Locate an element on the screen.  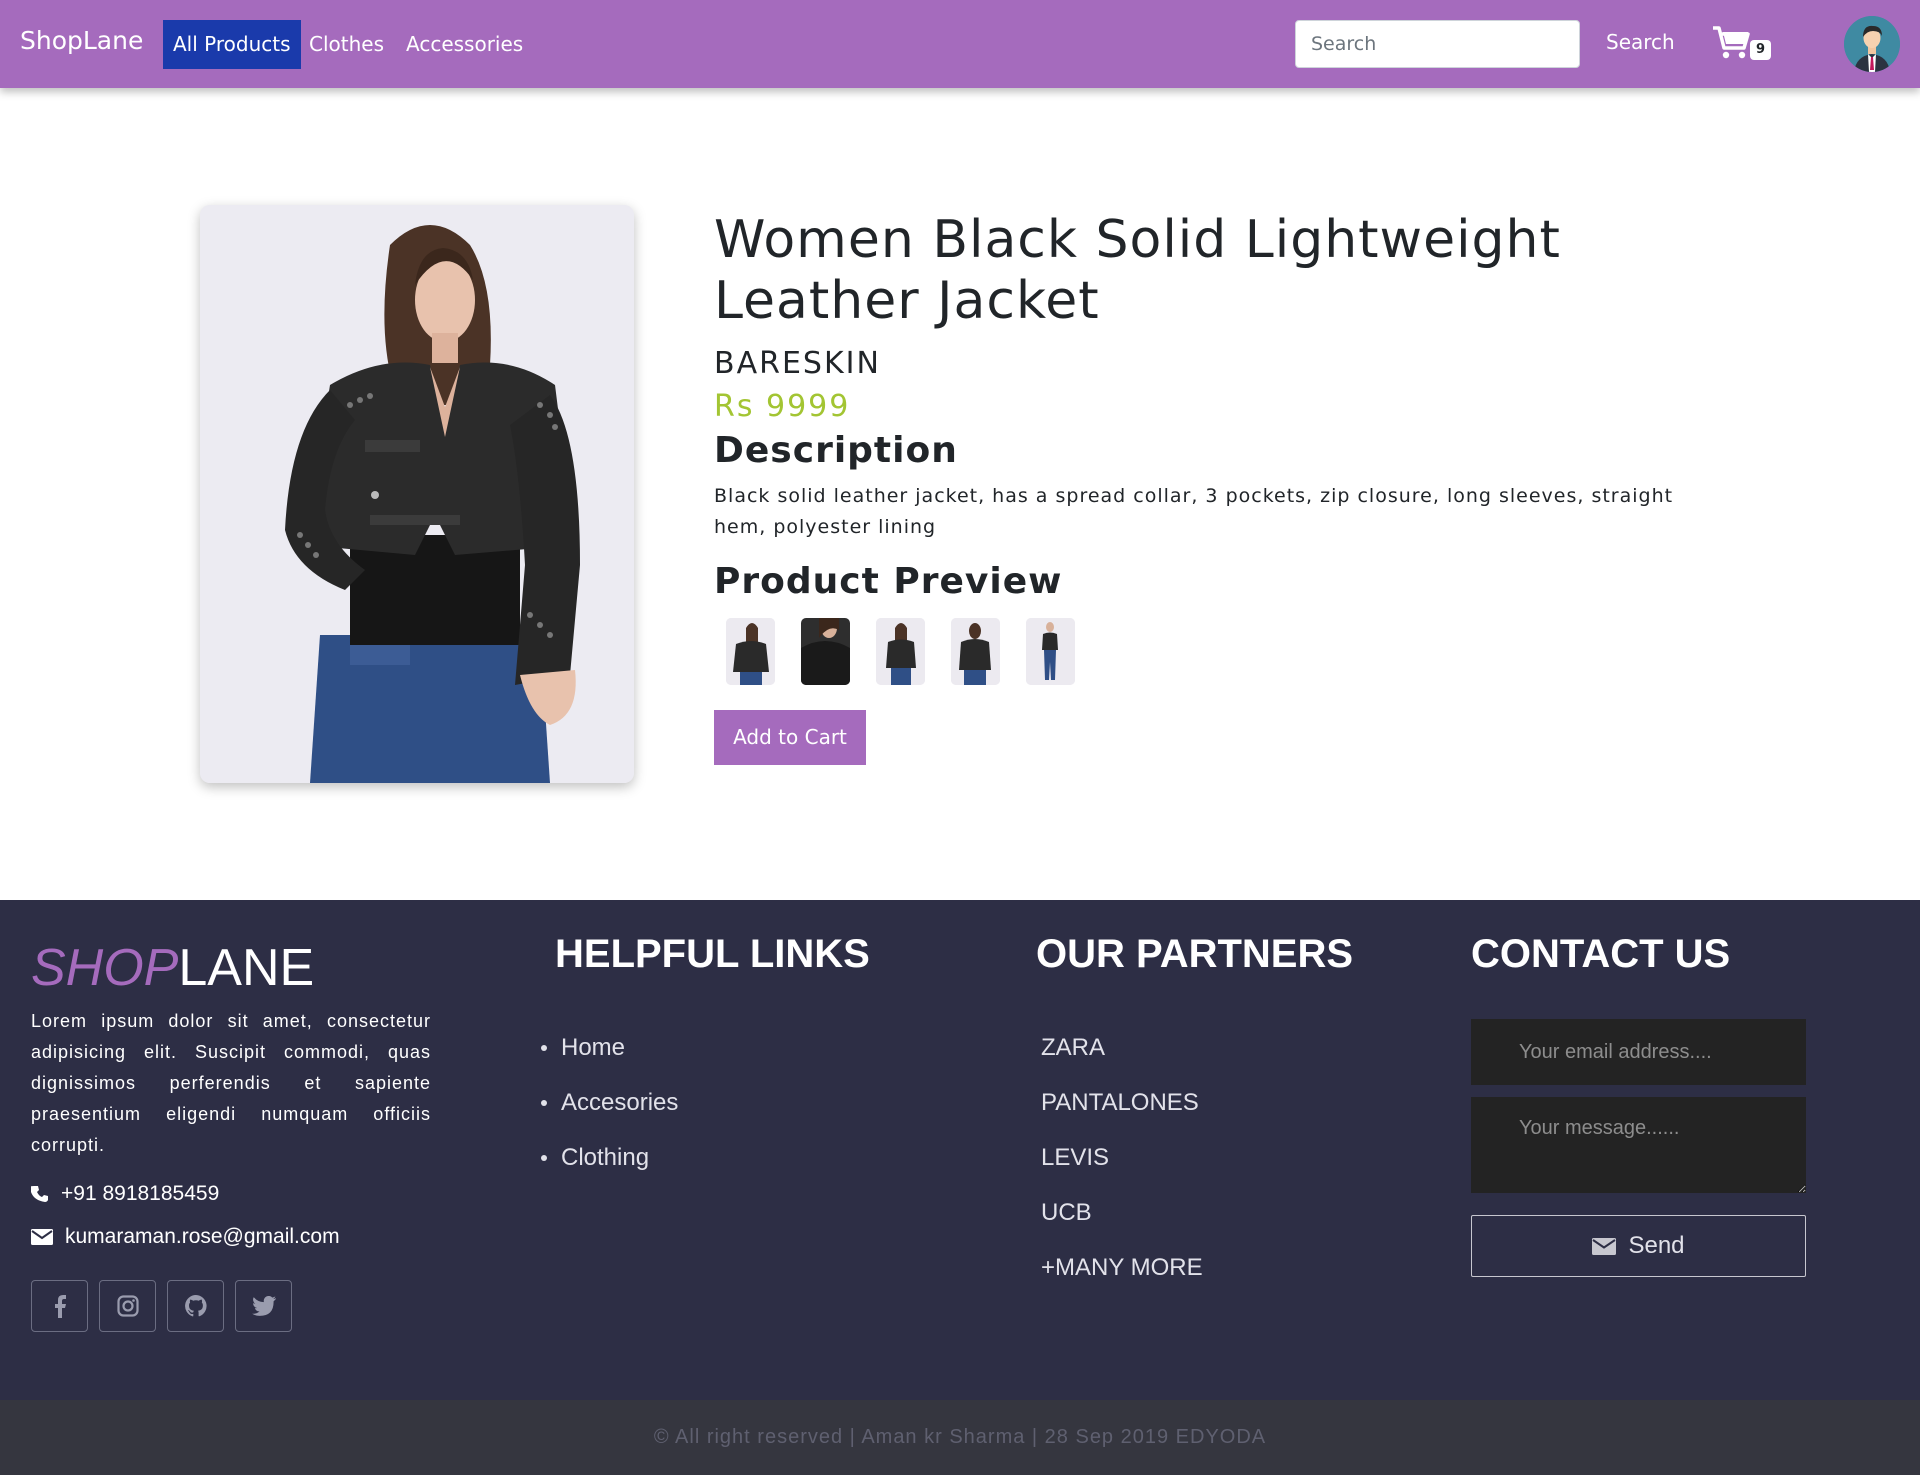
partners-list: ZARA PANTALONES LEVIS UCB +MANY MORE is located at coordinates (1122, 1157).